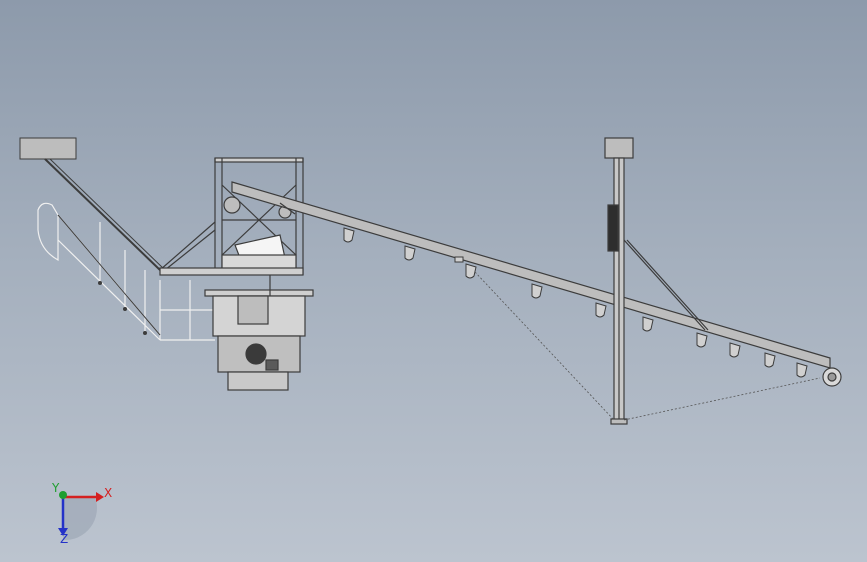 This screenshot has width=867, height=562. Describe the element at coordinates (48, 148) in the screenshot. I see `left-anchor-block` at that location.